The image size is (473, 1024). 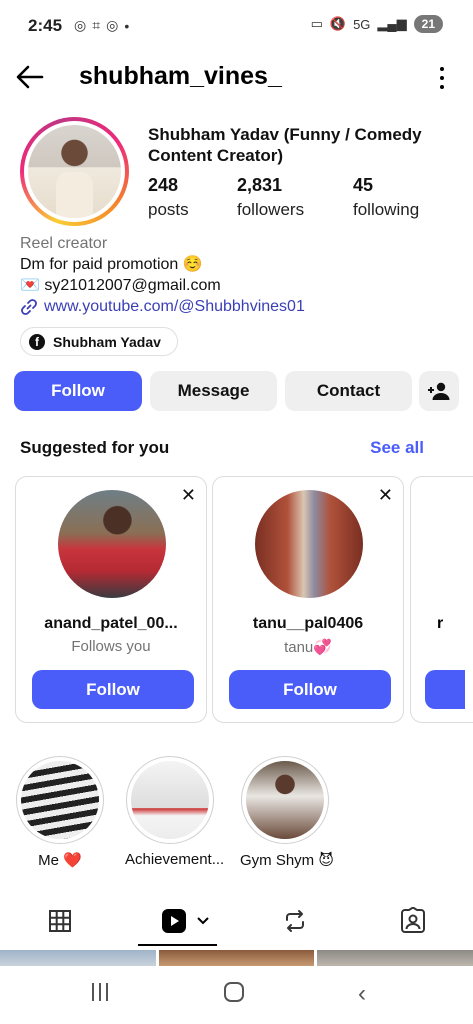 What do you see at coordinates (37, 341) in the screenshot?
I see `facebook-icon: f` at bounding box center [37, 341].